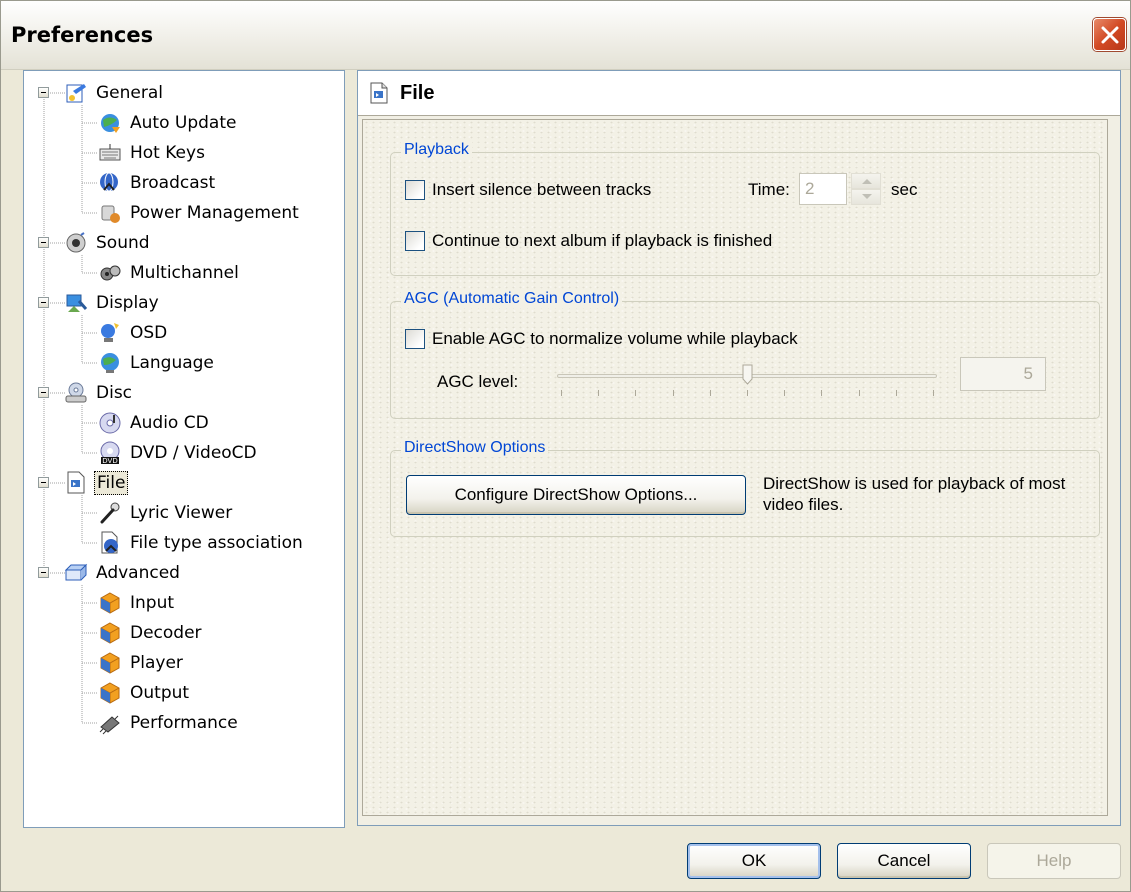 The height and width of the screenshot is (892, 1131). What do you see at coordinates (904, 861) in the screenshot?
I see `cancel-button: Cancel` at bounding box center [904, 861].